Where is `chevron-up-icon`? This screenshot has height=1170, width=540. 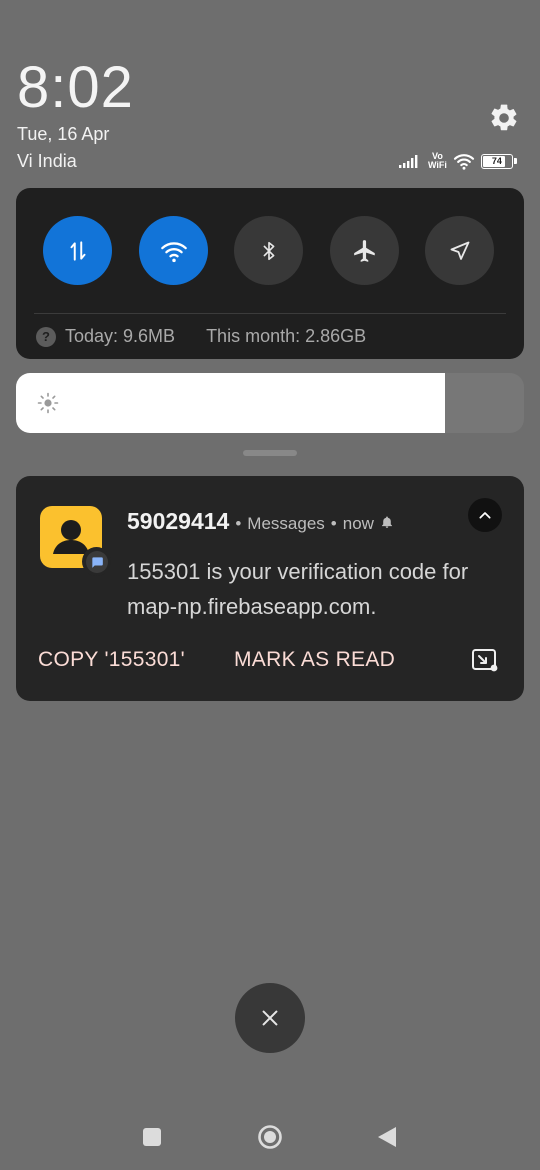
chevron-up-icon is located at coordinates (485, 515).